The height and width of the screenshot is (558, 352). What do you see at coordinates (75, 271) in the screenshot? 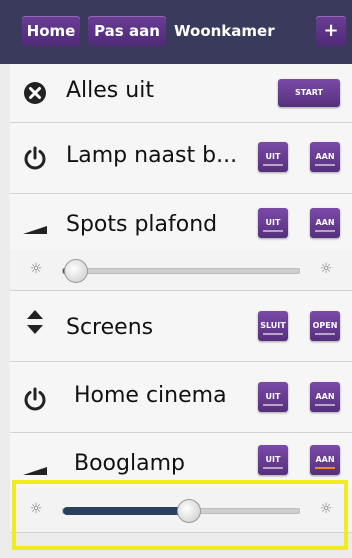
I see `slider-knob` at bounding box center [75, 271].